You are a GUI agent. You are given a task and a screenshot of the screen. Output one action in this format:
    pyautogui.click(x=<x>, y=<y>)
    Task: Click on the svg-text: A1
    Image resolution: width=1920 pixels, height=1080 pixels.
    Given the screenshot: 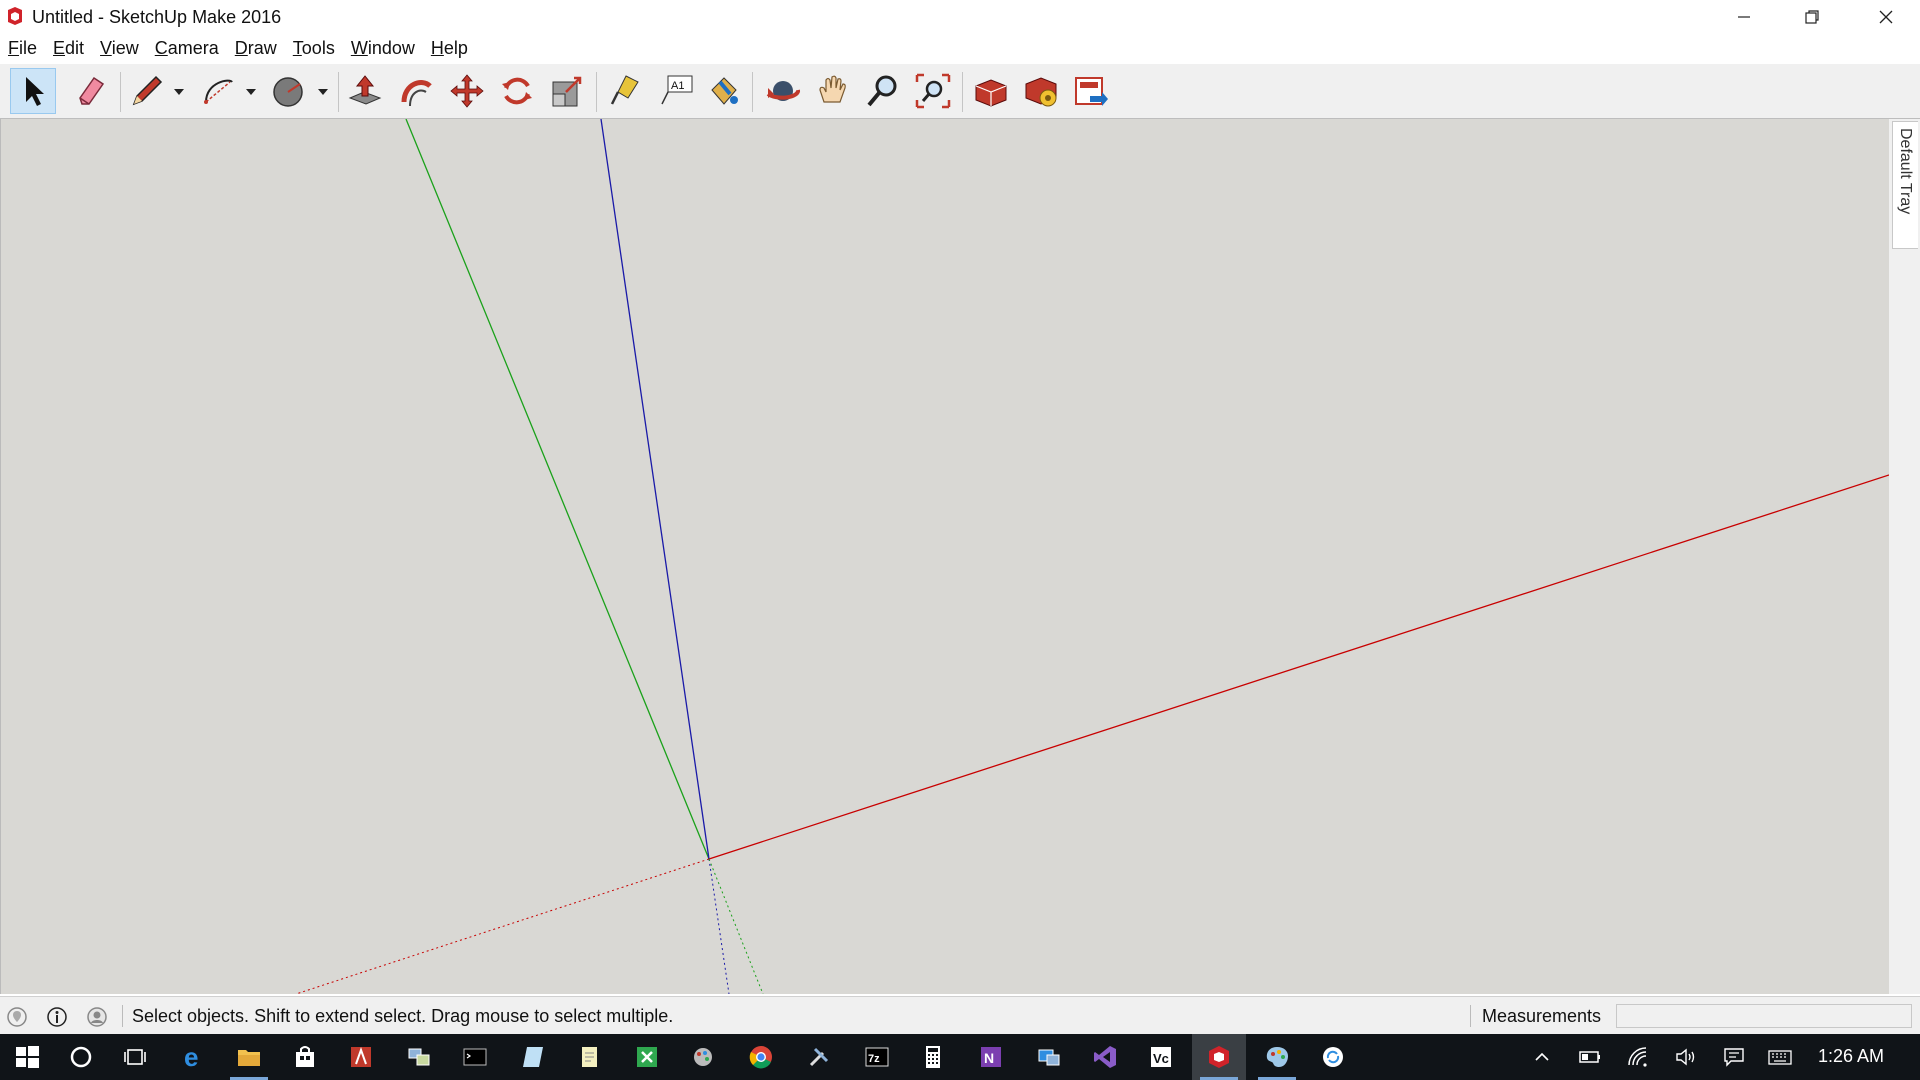 What is the action you would take?
    pyautogui.click(x=677, y=86)
    